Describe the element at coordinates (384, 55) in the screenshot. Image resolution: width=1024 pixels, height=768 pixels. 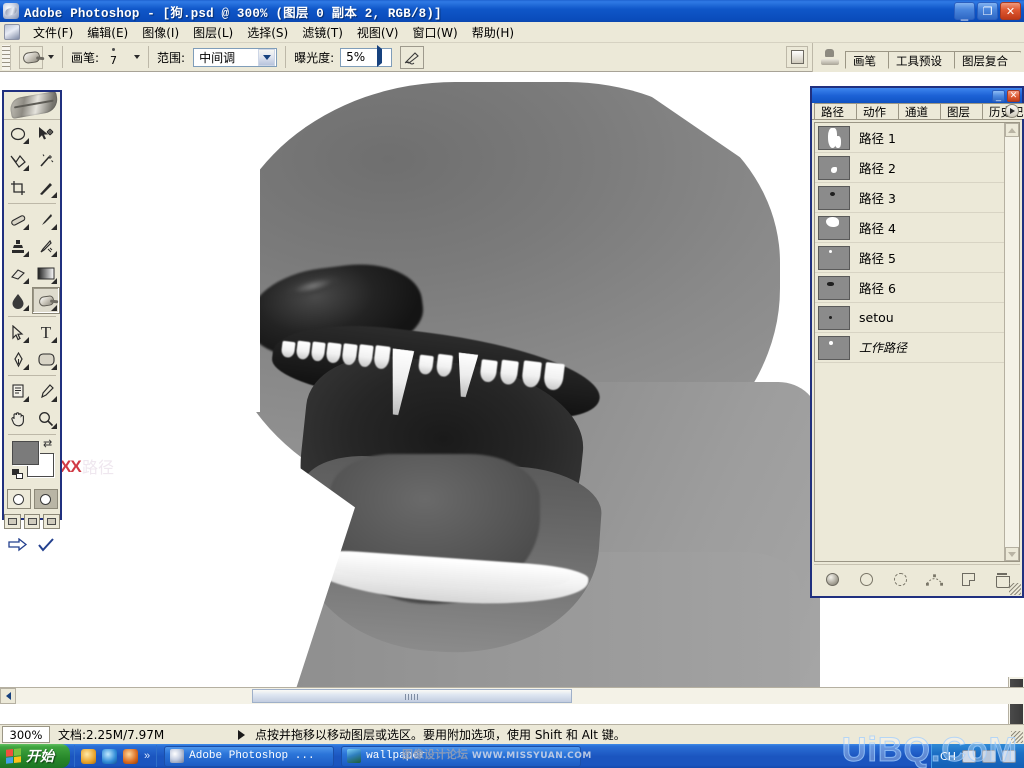
I see `exposure-stepper` at that location.